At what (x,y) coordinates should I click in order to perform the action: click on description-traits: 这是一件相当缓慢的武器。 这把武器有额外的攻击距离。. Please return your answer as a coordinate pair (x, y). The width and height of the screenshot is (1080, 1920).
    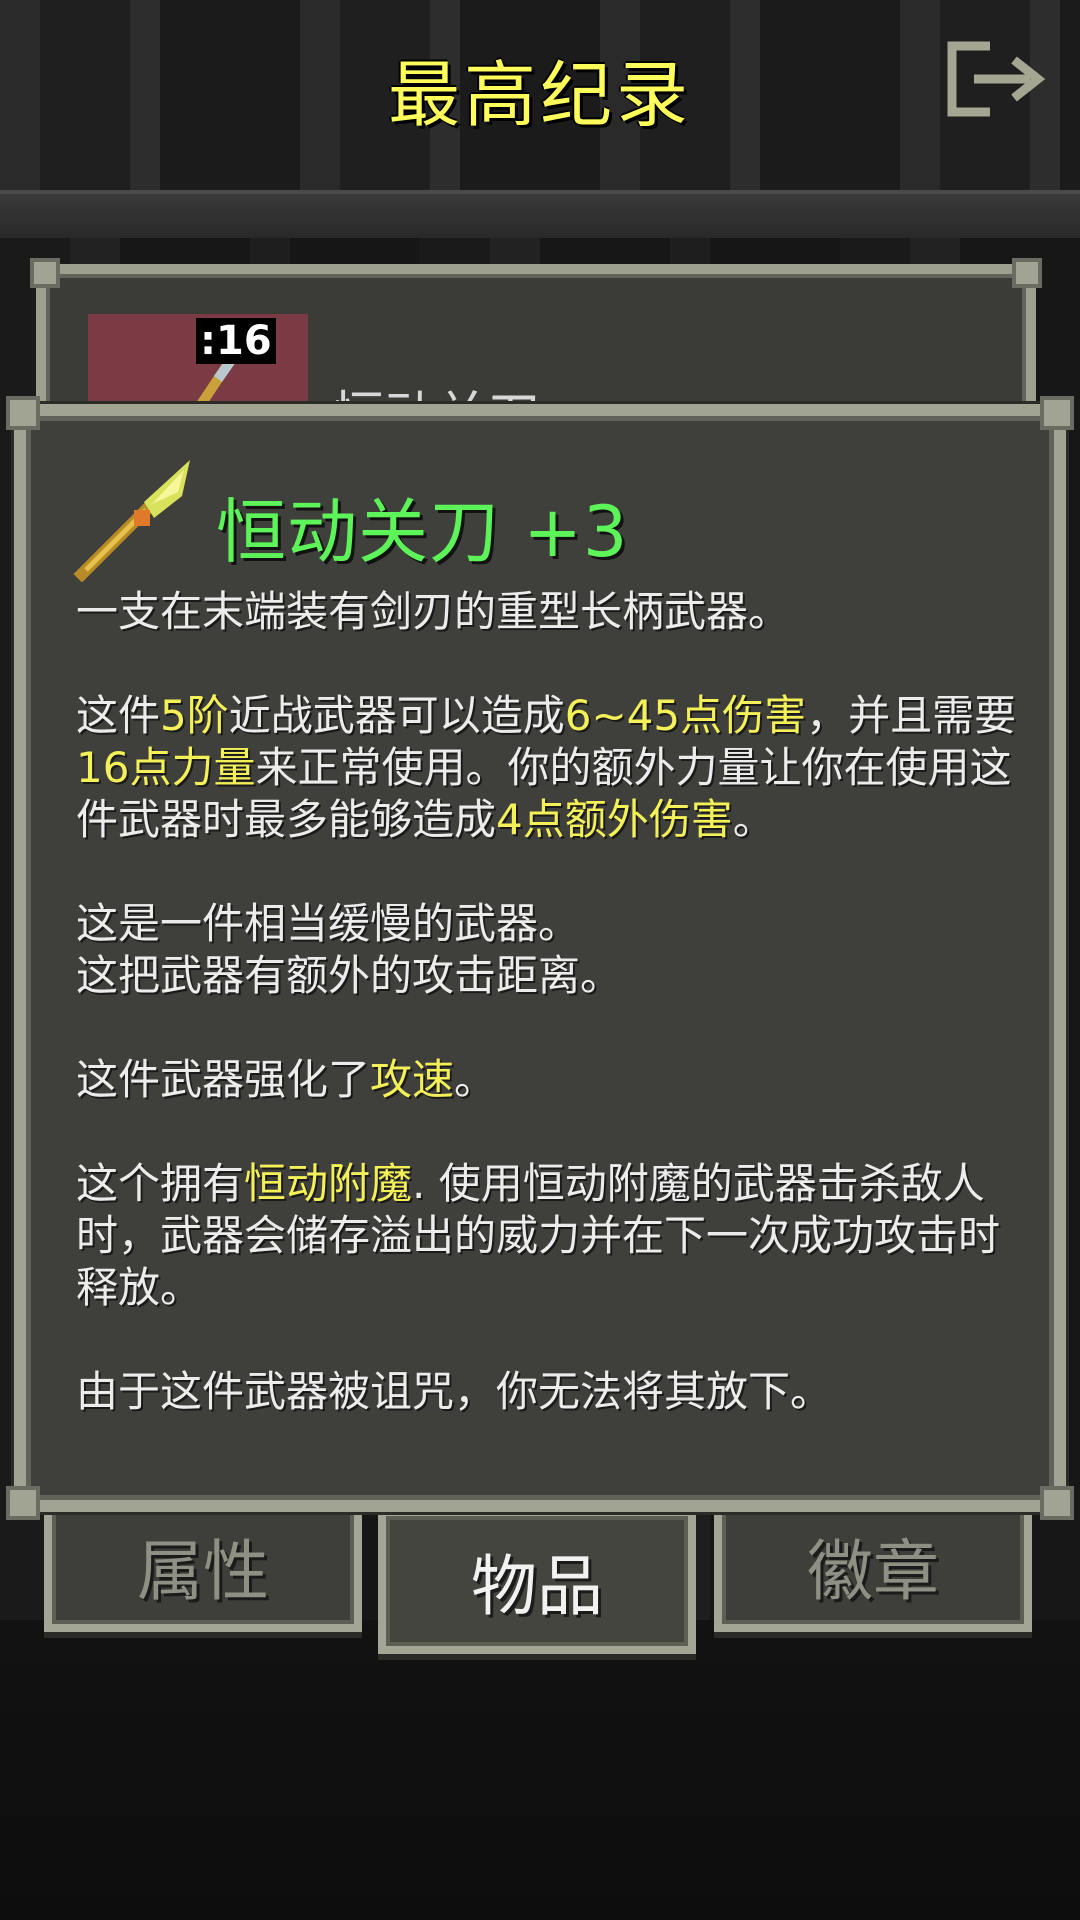
    Looking at the image, I should click on (556, 950).